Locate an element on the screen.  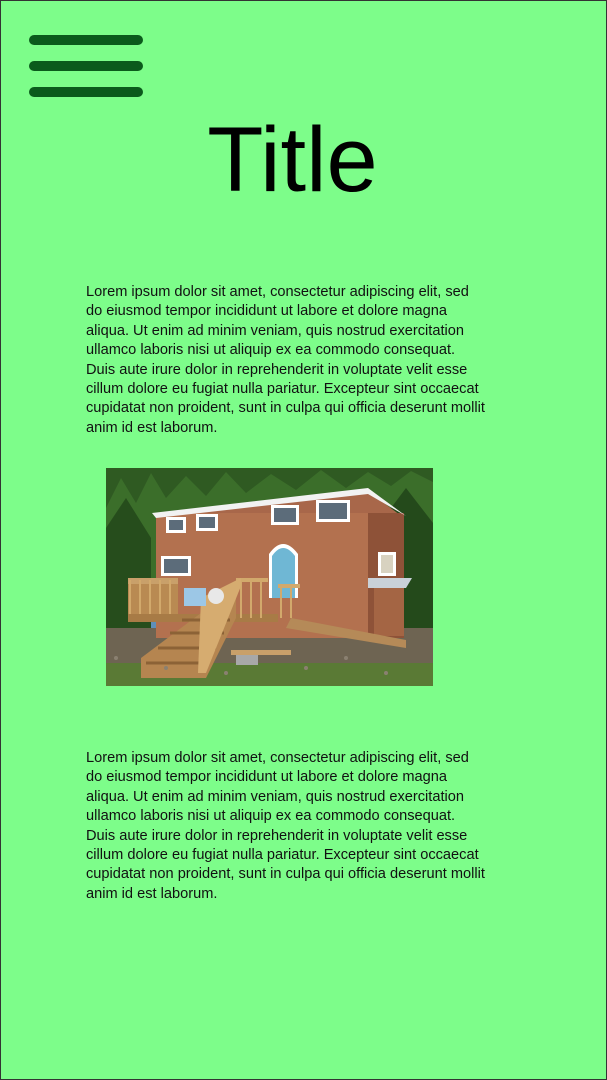
page-title: Title is located at coordinates (292, 160).